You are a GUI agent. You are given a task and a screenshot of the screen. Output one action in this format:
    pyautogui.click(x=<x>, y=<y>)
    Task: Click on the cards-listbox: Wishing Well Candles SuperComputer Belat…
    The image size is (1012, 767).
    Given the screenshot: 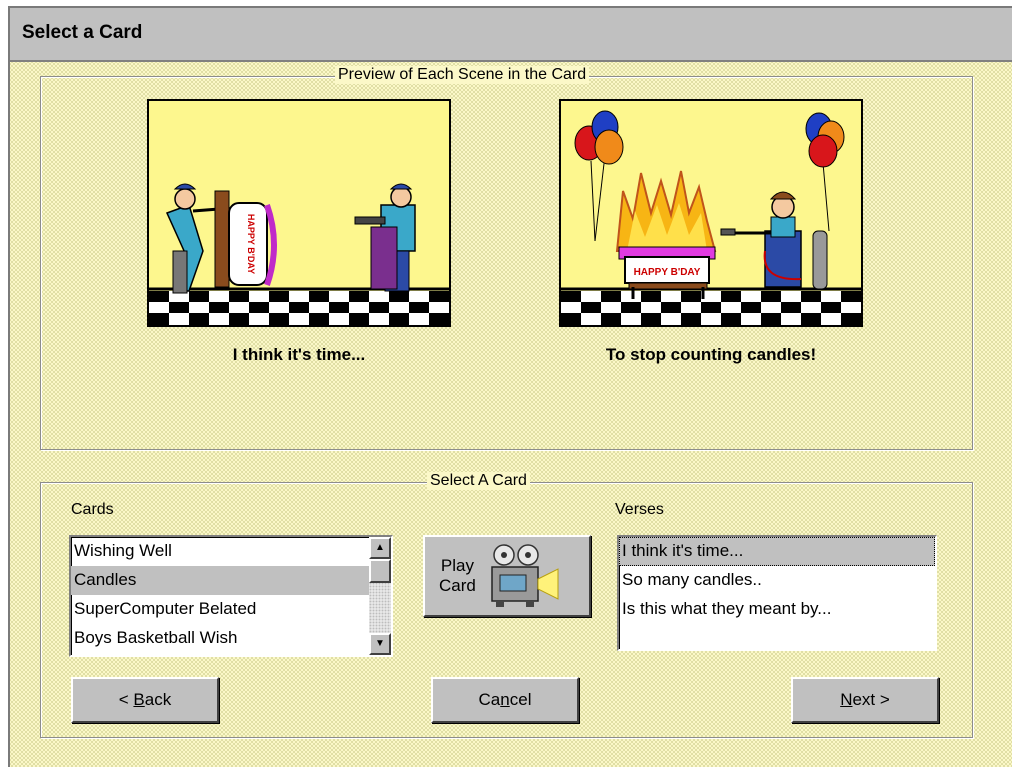 What is the action you would take?
    pyautogui.click(x=231, y=596)
    